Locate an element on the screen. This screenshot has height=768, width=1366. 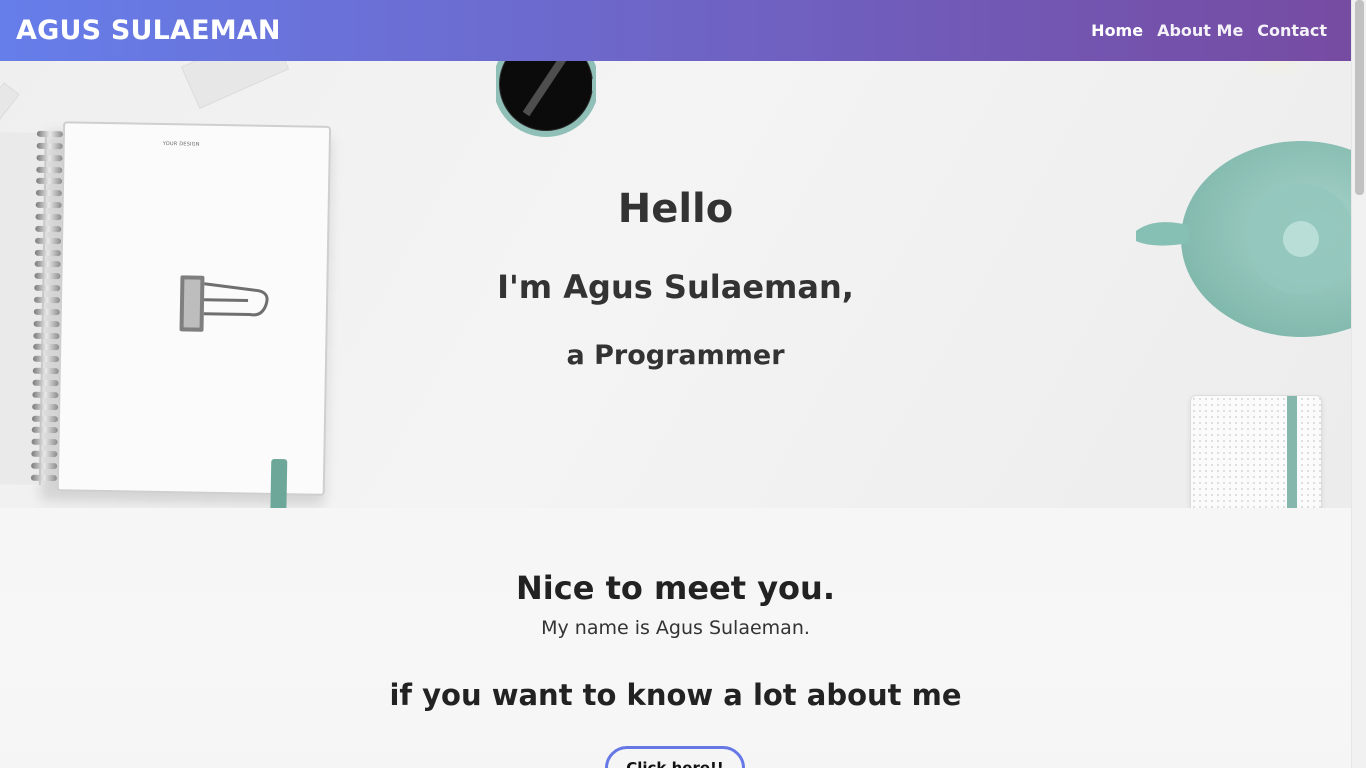
dotted-grid is located at coordinates (1256, 452).